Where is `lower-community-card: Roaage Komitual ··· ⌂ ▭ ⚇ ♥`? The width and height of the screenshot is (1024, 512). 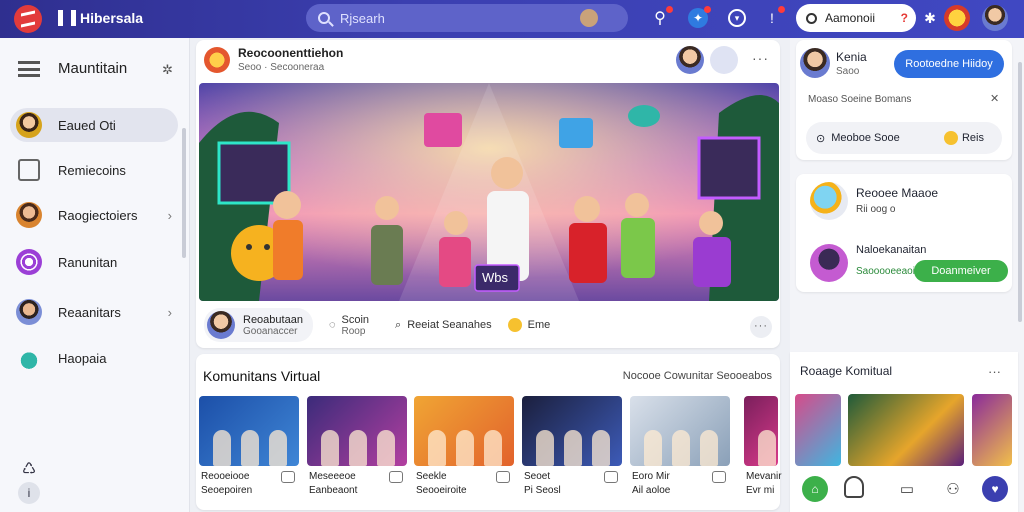
lower-community-card: Roaage Komitual ··· ⌂ ▭ ⚇ ♥ is located at coordinates (904, 432).